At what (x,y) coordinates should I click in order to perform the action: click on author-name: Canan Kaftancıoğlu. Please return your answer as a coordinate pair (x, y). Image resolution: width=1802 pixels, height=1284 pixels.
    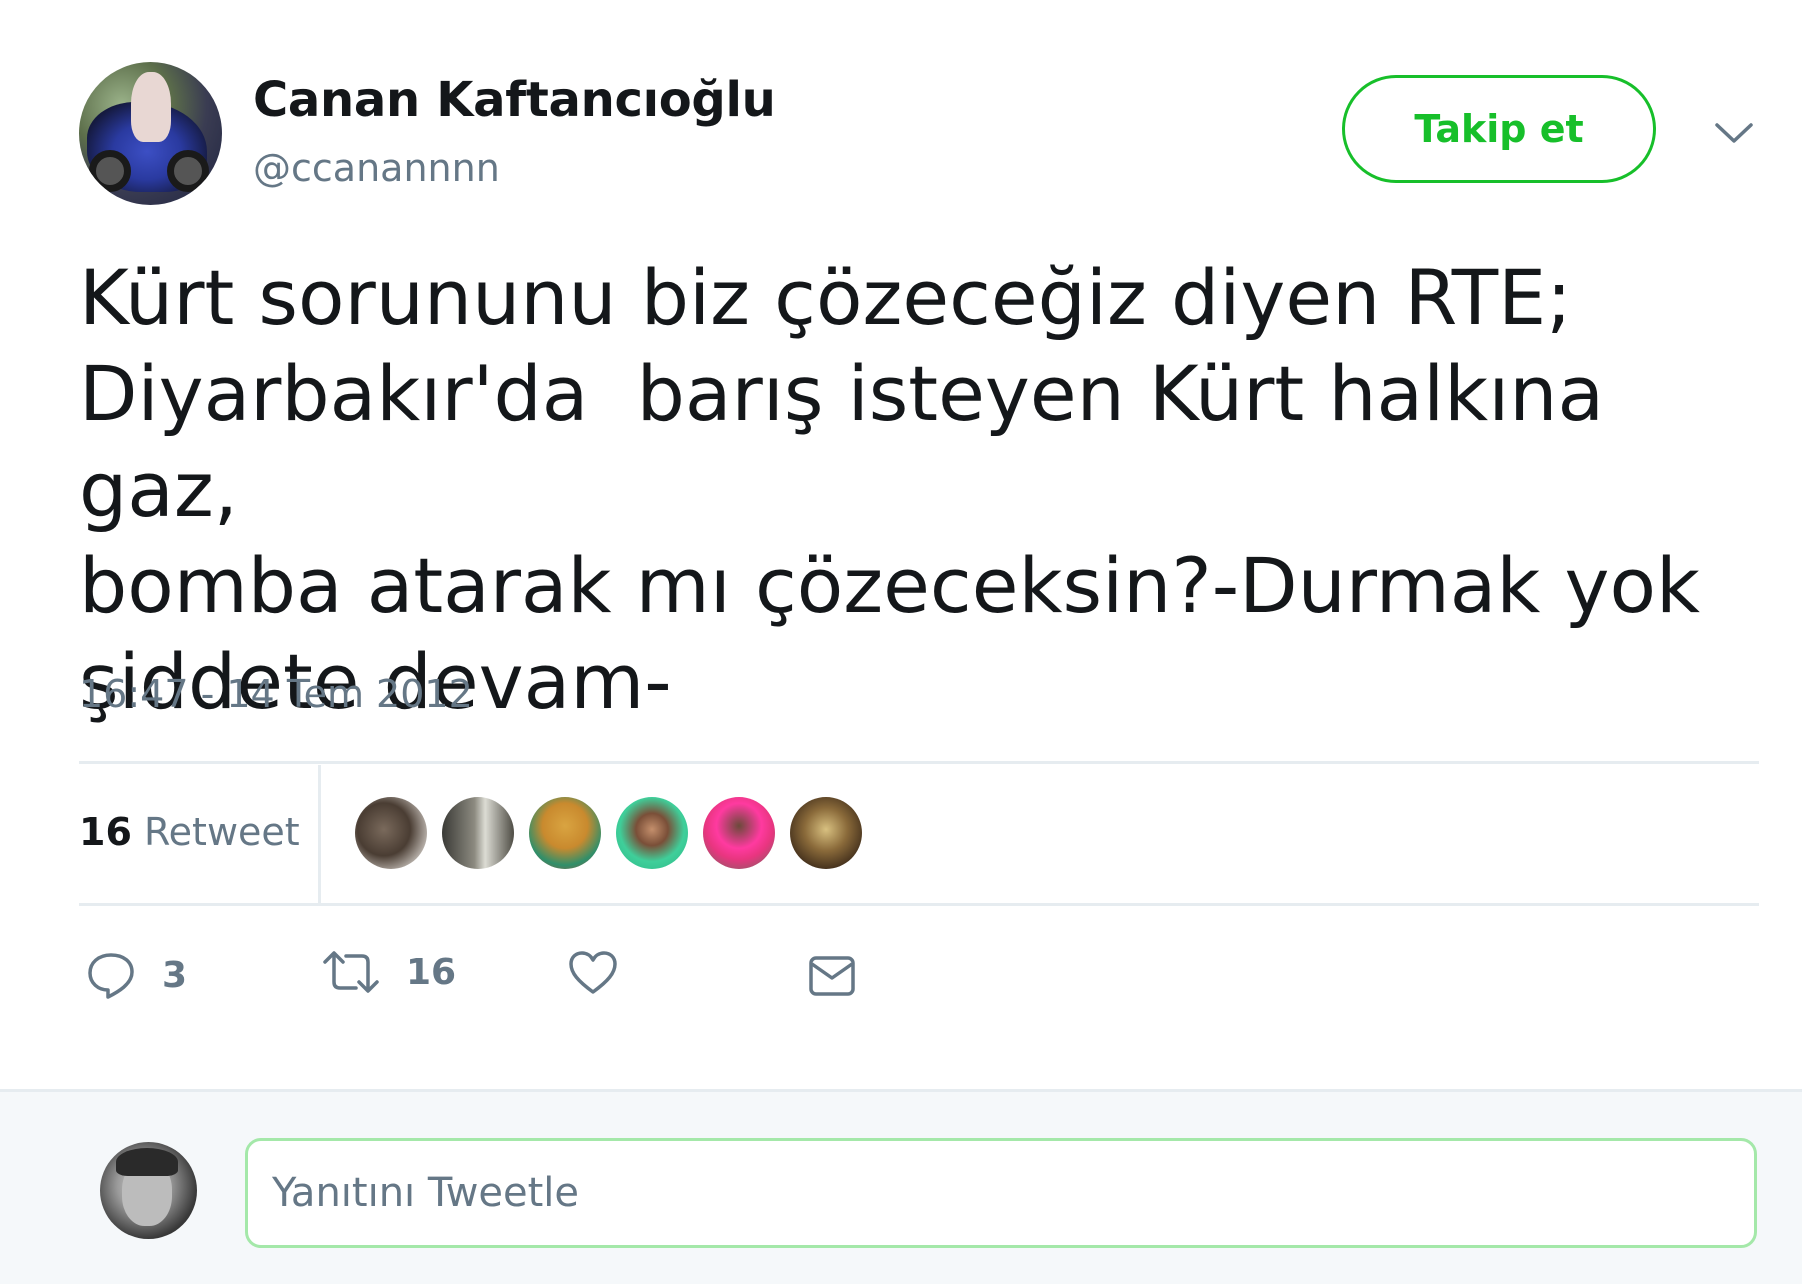
    Looking at the image, I should click on (514, 100).